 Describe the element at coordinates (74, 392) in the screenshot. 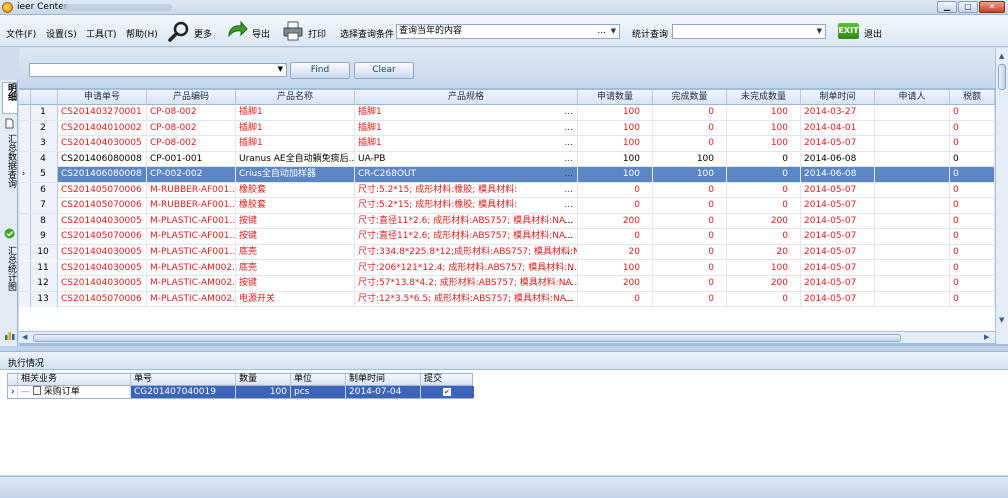

I see `exec-business-cell: — 采购订单` at that location.